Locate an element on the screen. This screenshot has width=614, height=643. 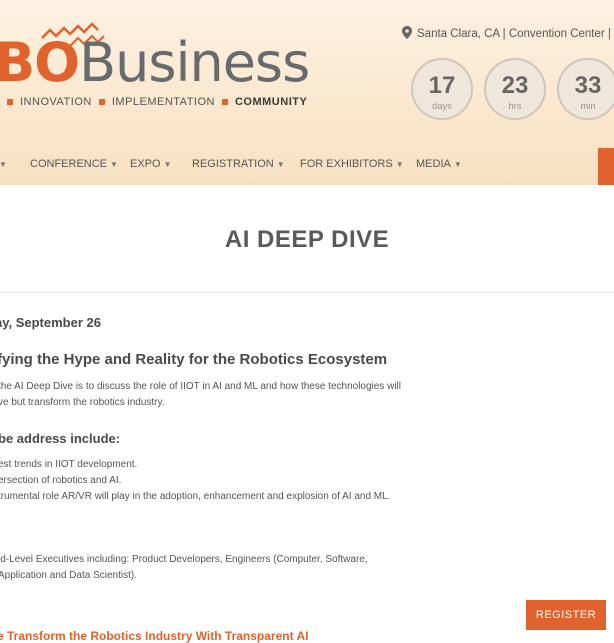
countdown-value: 33 is located at coordinates (588, 85).